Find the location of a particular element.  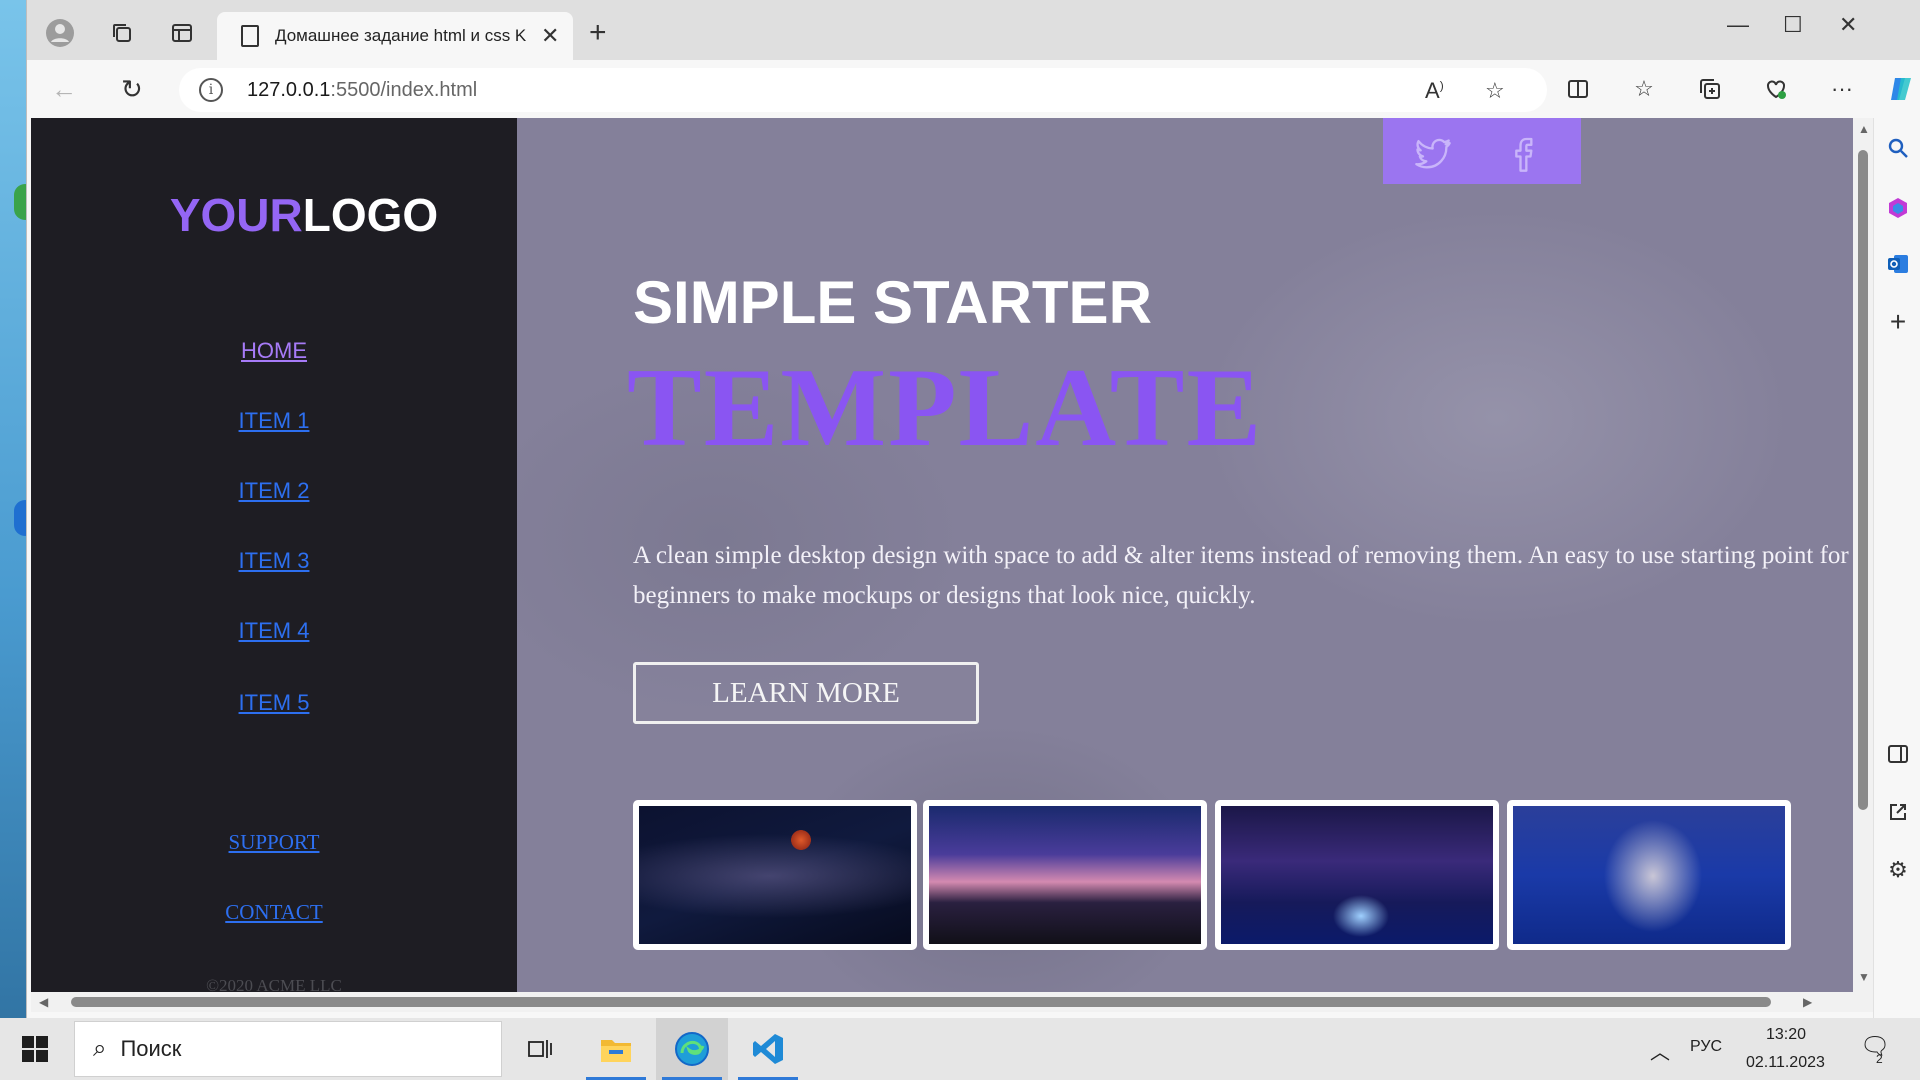

horizontal-scroll-thumb is located at coordinates (921, 1002).